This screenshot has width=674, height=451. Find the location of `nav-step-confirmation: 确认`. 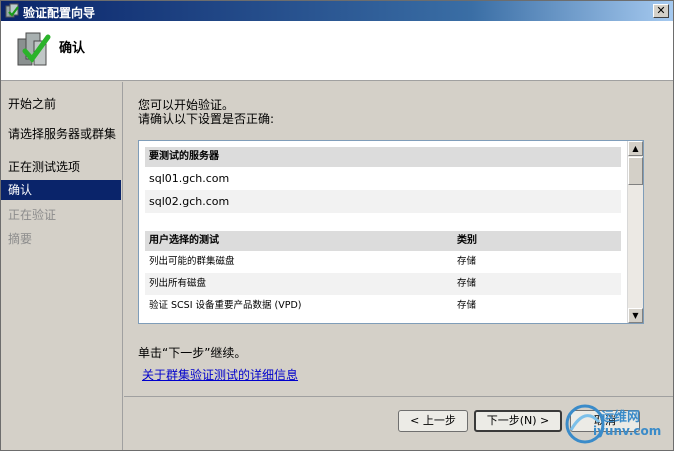

nav-step-confirmation: 确认 is located at coordinates (61, 190).